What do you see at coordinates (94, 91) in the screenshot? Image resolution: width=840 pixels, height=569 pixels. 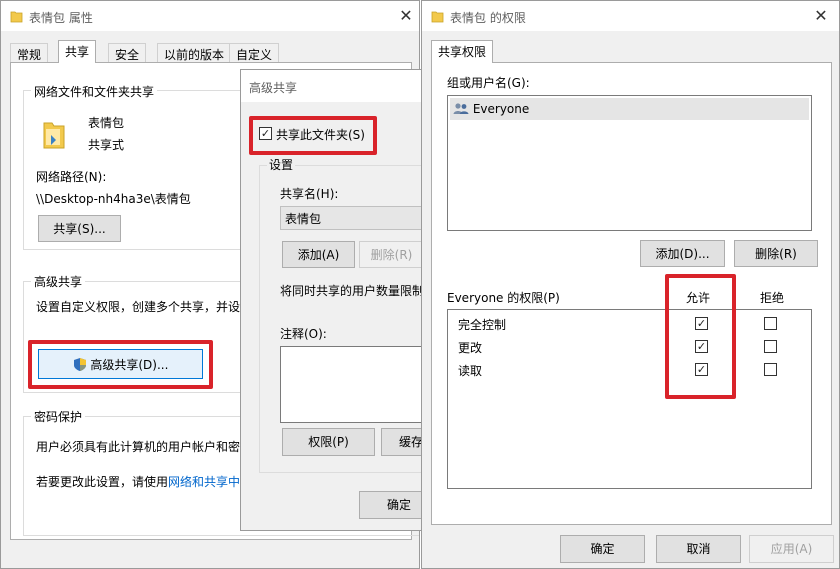 I see `net-share-group-label: 网络文件和文件夹共享` at bounding box center [94, 91].